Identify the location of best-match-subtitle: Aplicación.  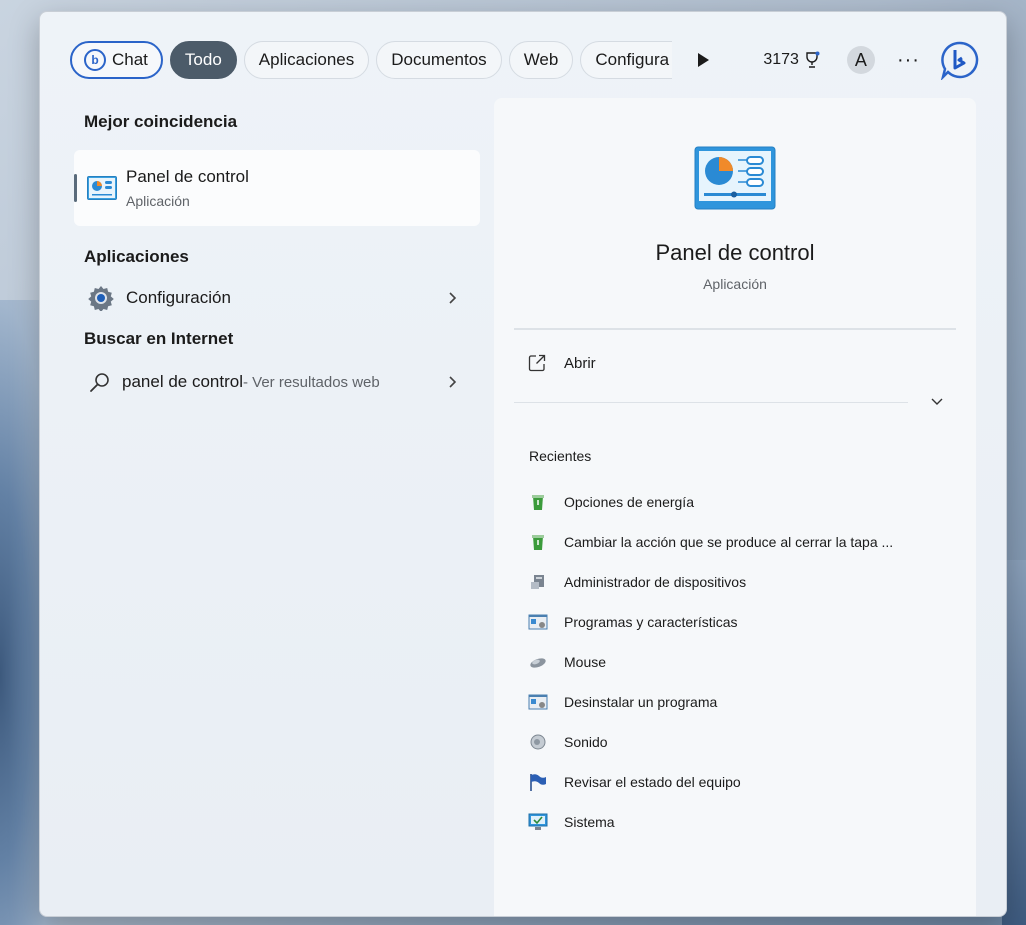
(158, 201).